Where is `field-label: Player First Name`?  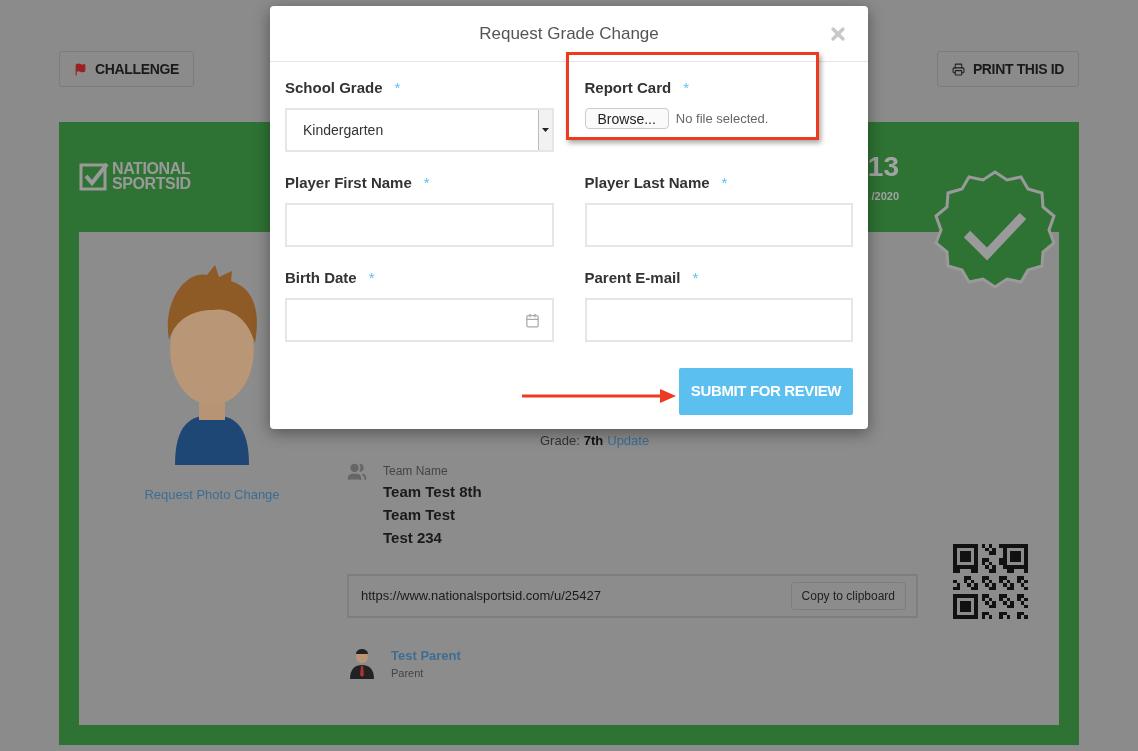
field-label: Player First Name is located at coordinates (348, 182).